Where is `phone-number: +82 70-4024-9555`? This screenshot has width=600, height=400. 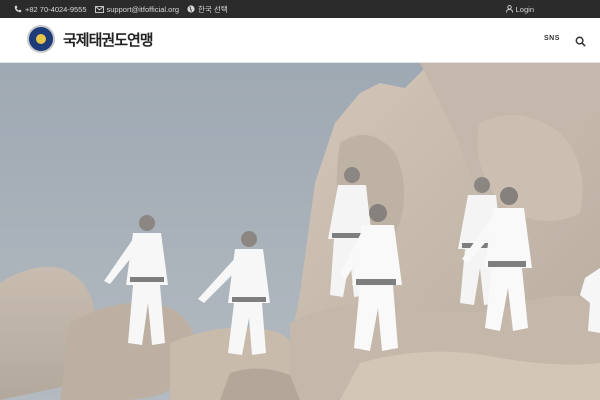 phone-number: +82 70-4024-9555 is located at coordinates (56, 9).